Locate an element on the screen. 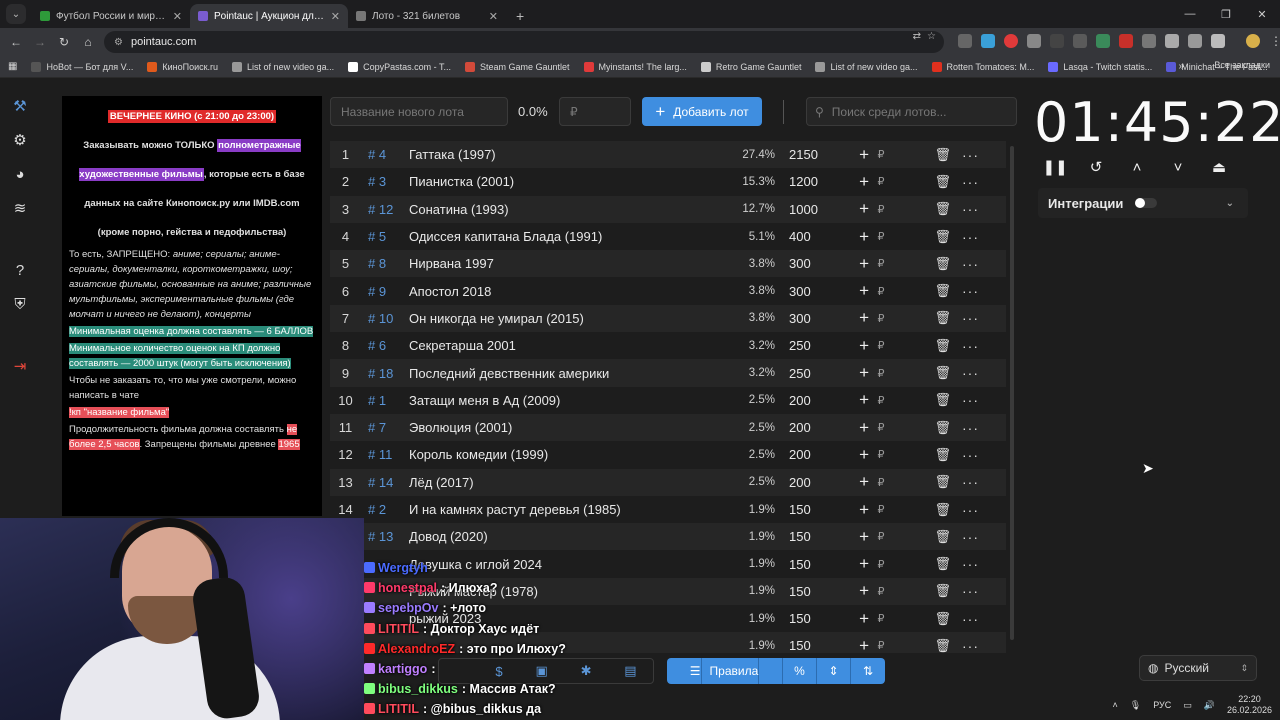  lot-name: Апостол 2018 is located at coordinates (574, 291).